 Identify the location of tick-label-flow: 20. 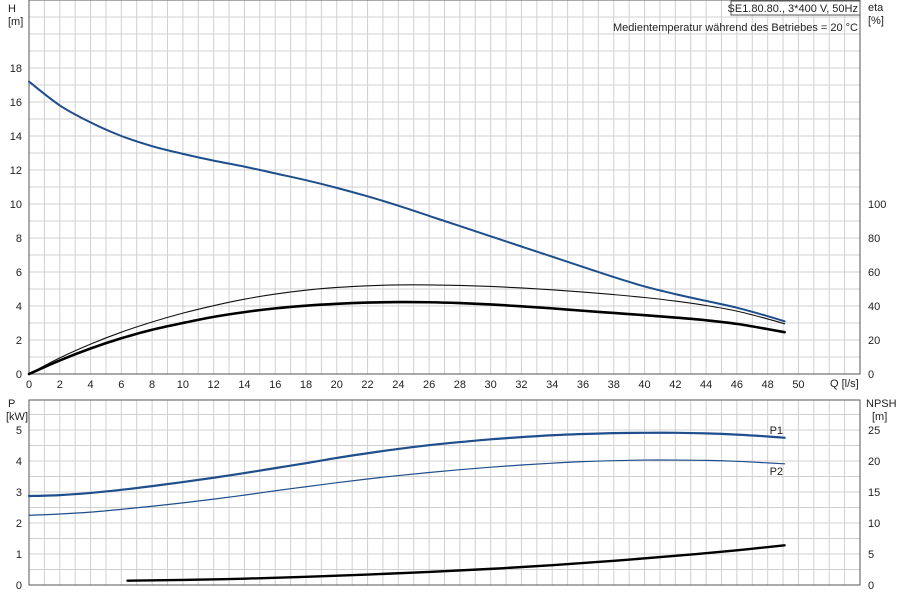
(337, 385).